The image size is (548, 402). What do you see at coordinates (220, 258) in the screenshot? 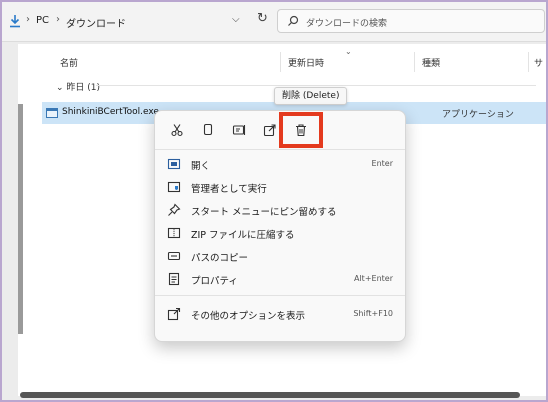
I see `menu-item-label: パスのコピー` at bounding box center [220, 258].